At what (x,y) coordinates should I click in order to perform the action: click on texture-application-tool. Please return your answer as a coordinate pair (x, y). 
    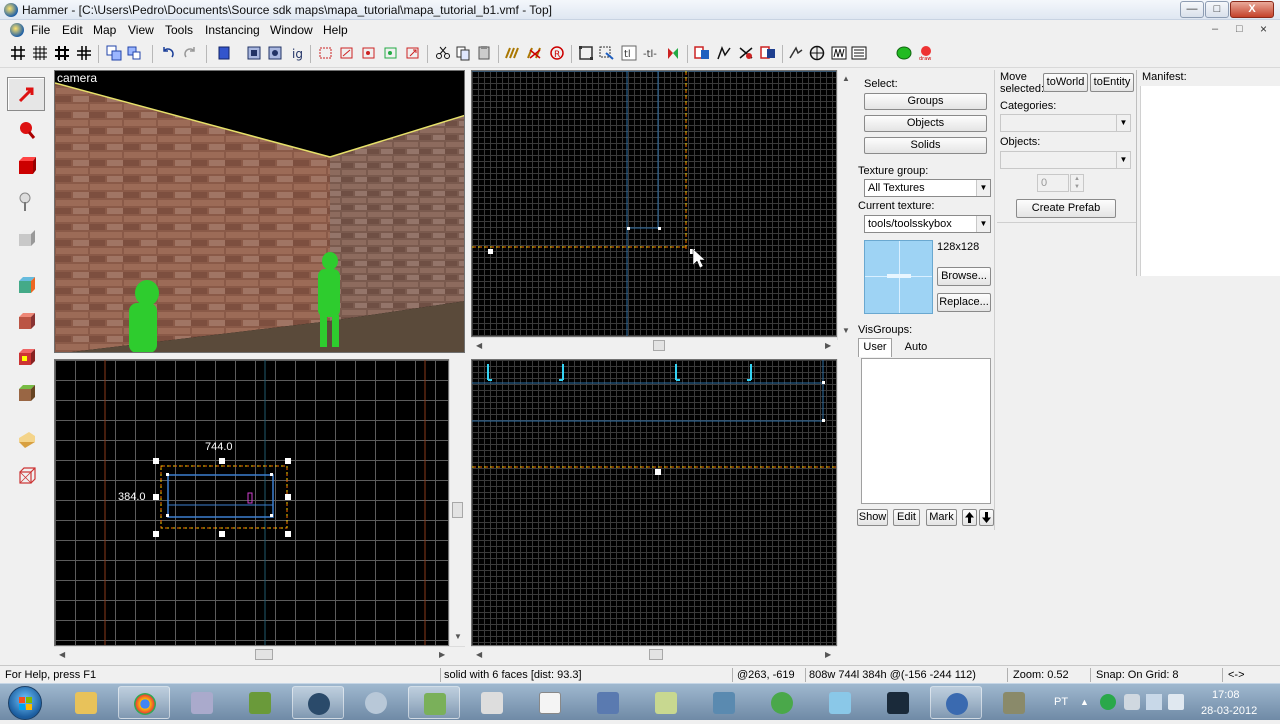
    Looking at the image, I should click on (26, 284).